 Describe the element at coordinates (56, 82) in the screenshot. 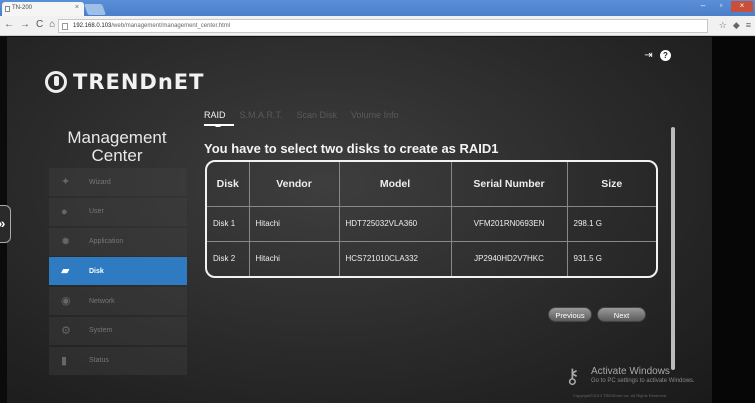

I see `logo-mark-icon` at that location.